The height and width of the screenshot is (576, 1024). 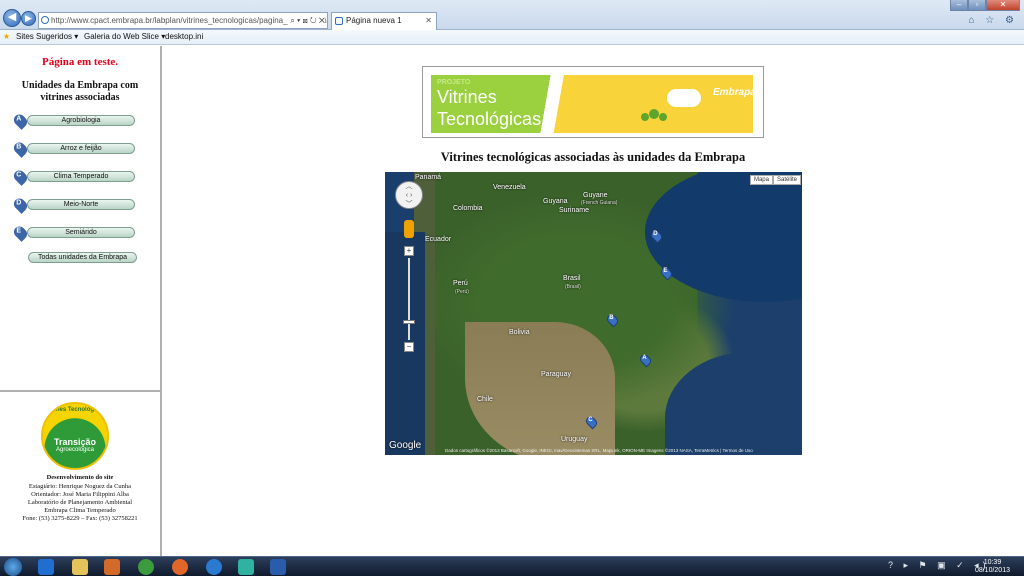 I want to click on unit-button-clima-temperado: Clima Temperado, so click(x=81, y=176).